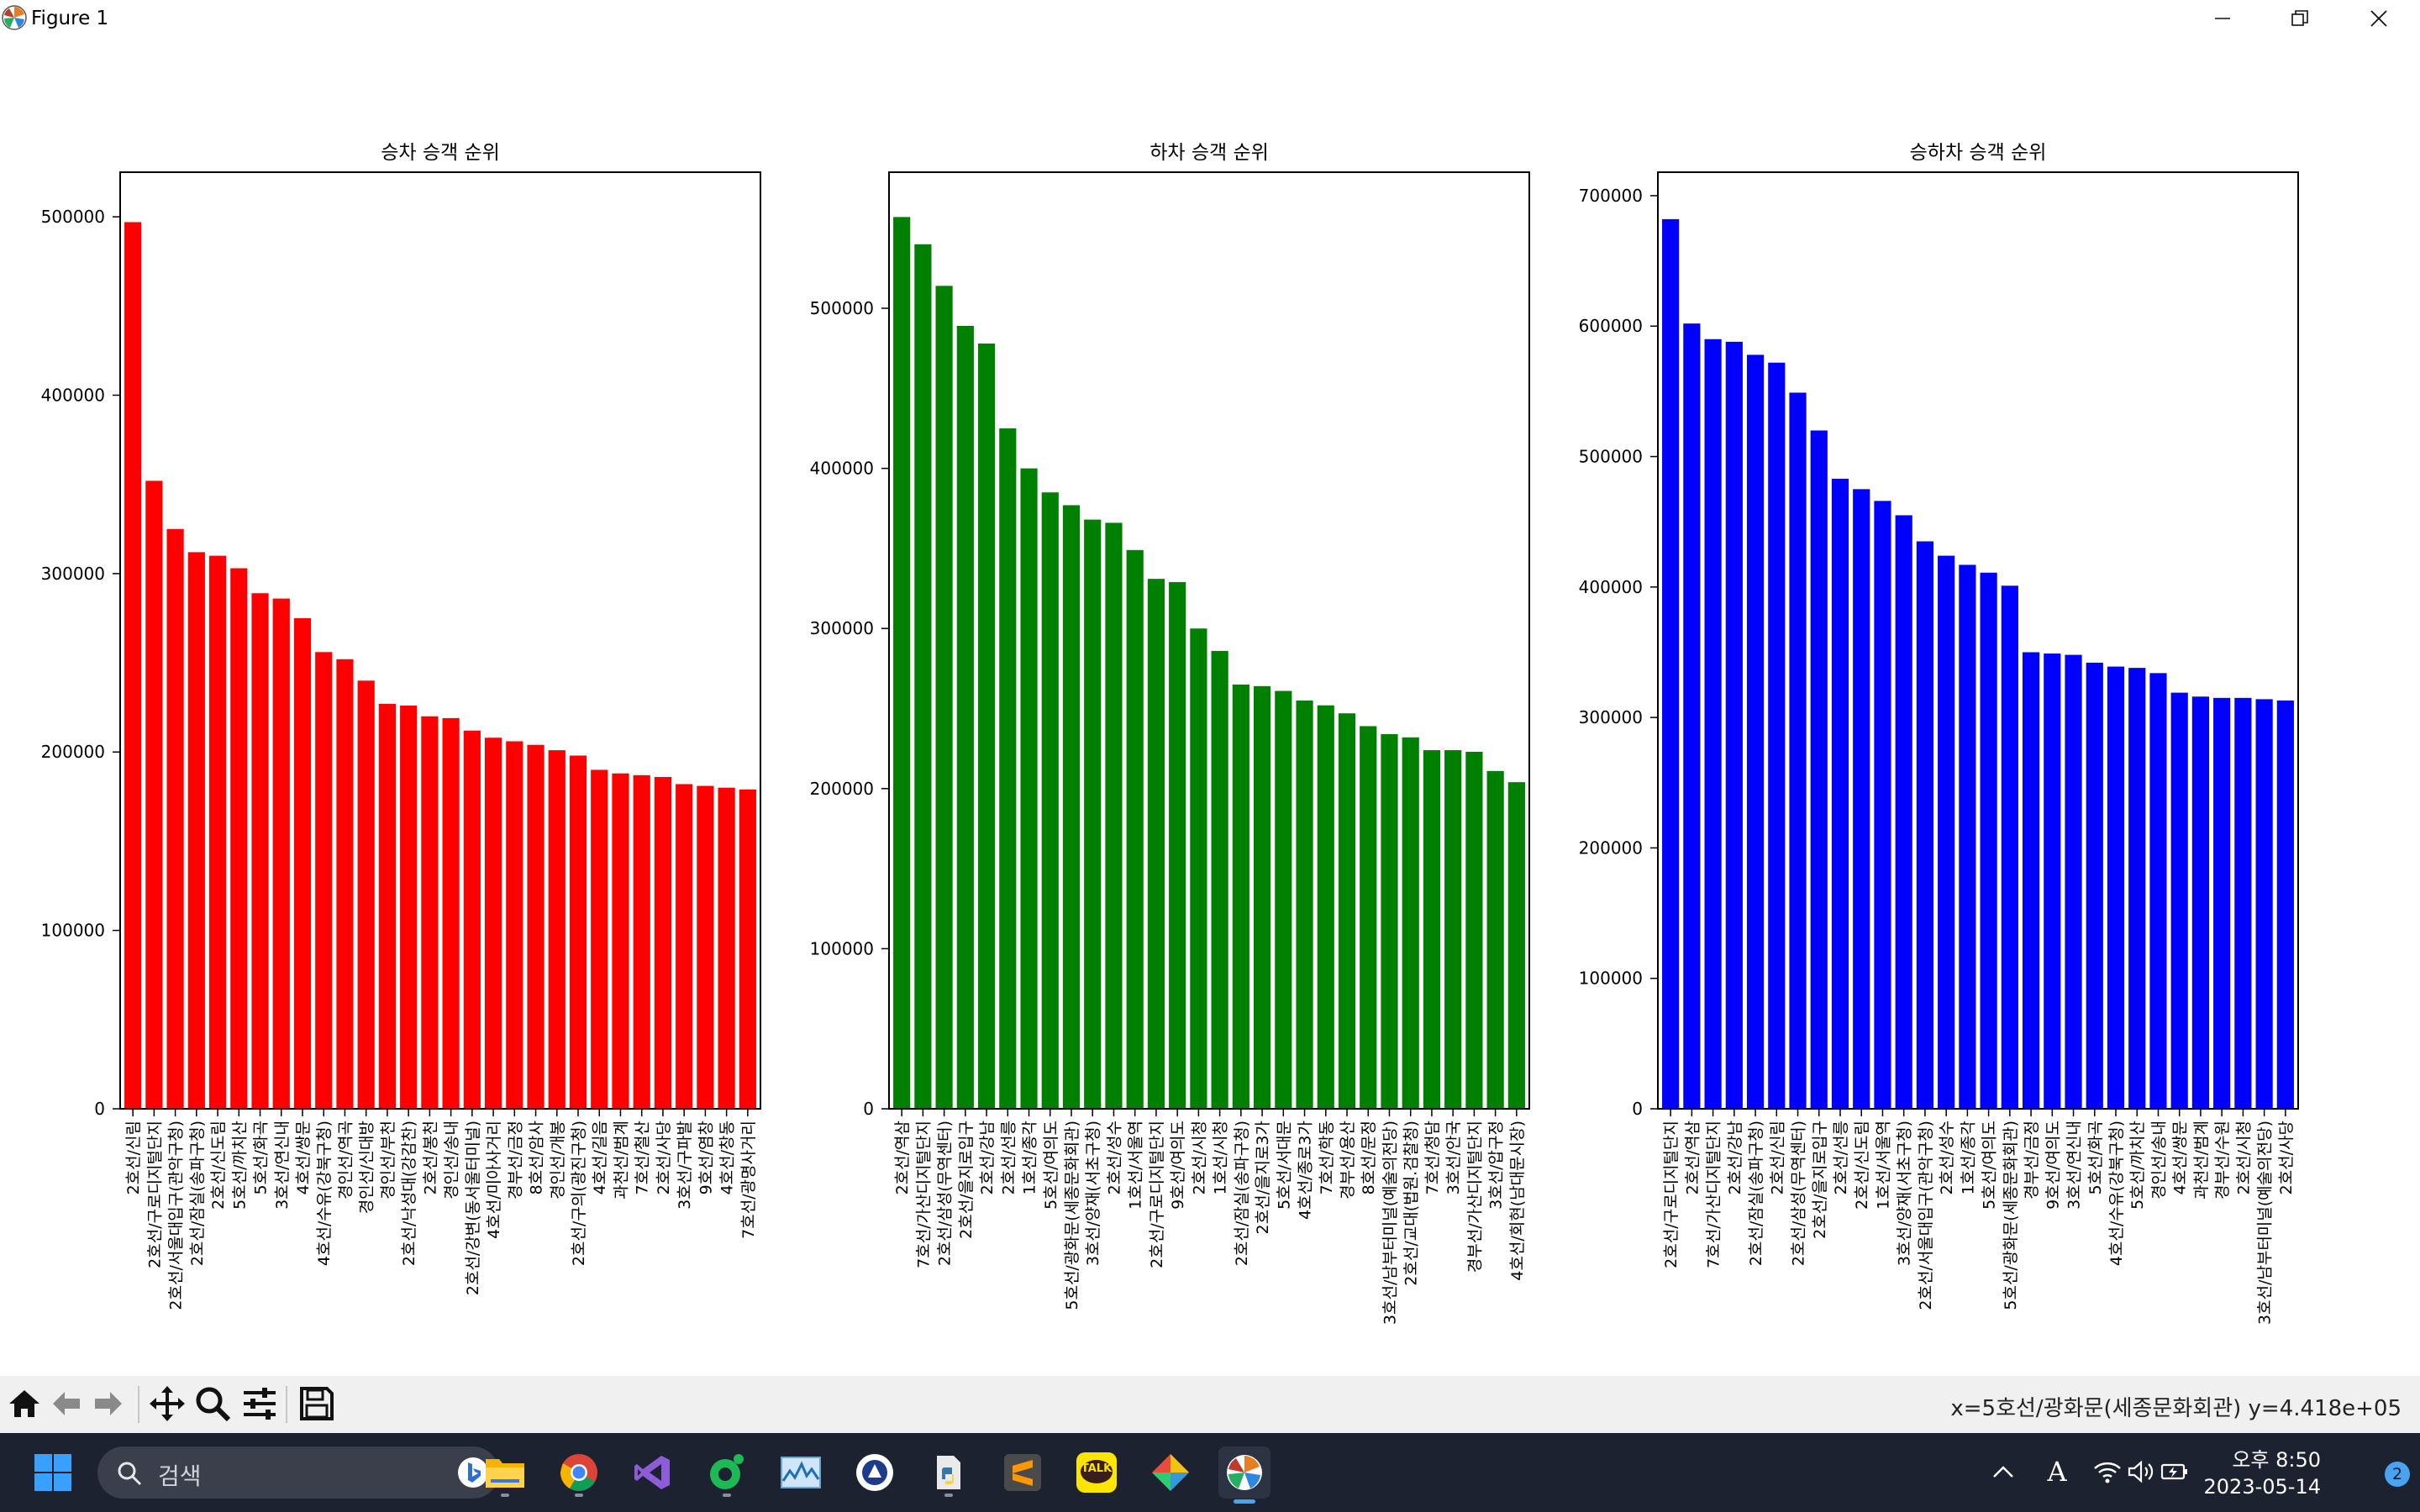 The width and height of the screenshot is (2420, 1512). Describe the element at coordinates (298, 1472) in the screenshot. I see `taskbar-search-box: 검색` at that location.